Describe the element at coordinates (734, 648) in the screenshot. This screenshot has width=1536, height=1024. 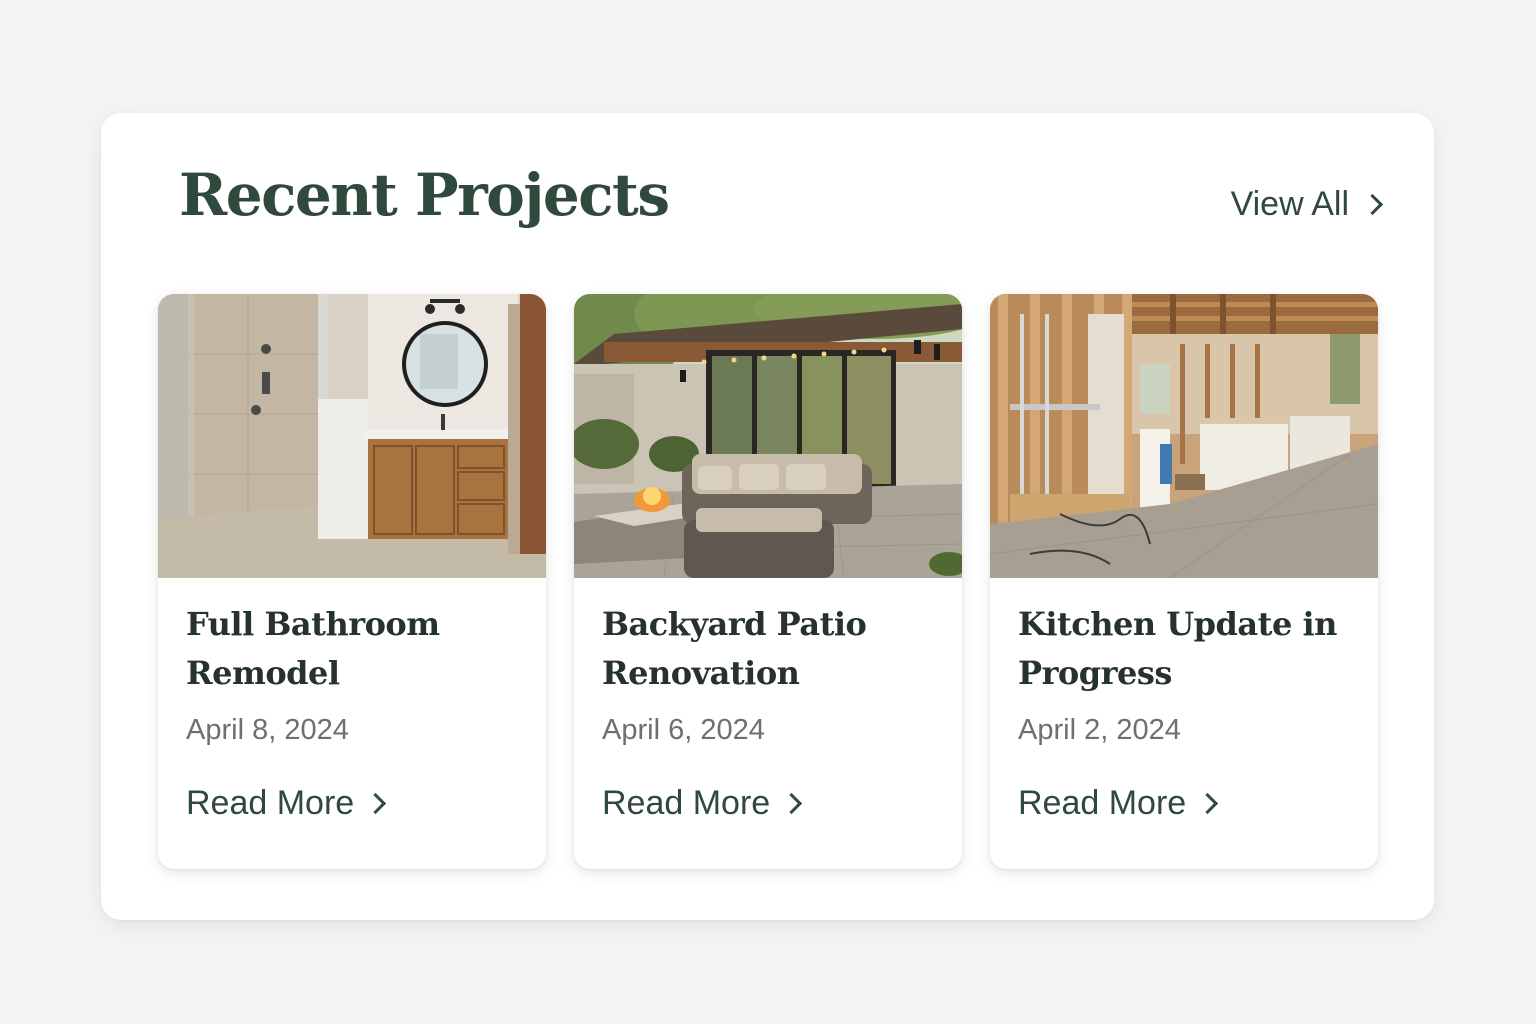
I see `project-title: Backyard Patio Renovation` at that location.